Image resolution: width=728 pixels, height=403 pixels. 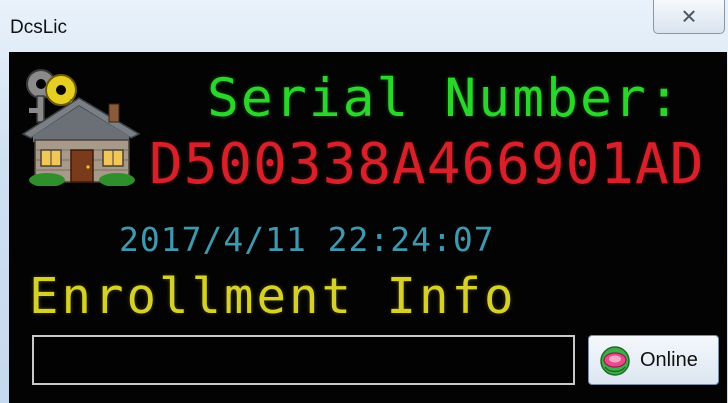 What do you see at coordinates (615, 361) in the screenshot?
I see `online-globe-icon` at bounding box center [615, 361].